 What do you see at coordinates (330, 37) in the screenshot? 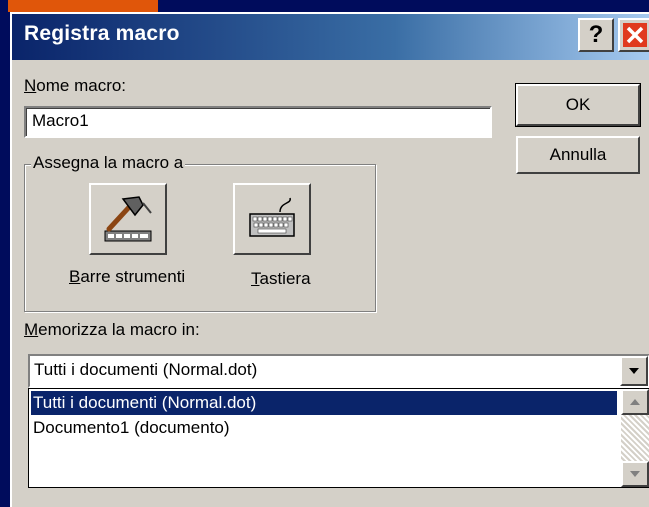
I see `title-bar: Registra macro ?` at bounding box center [330, 37].